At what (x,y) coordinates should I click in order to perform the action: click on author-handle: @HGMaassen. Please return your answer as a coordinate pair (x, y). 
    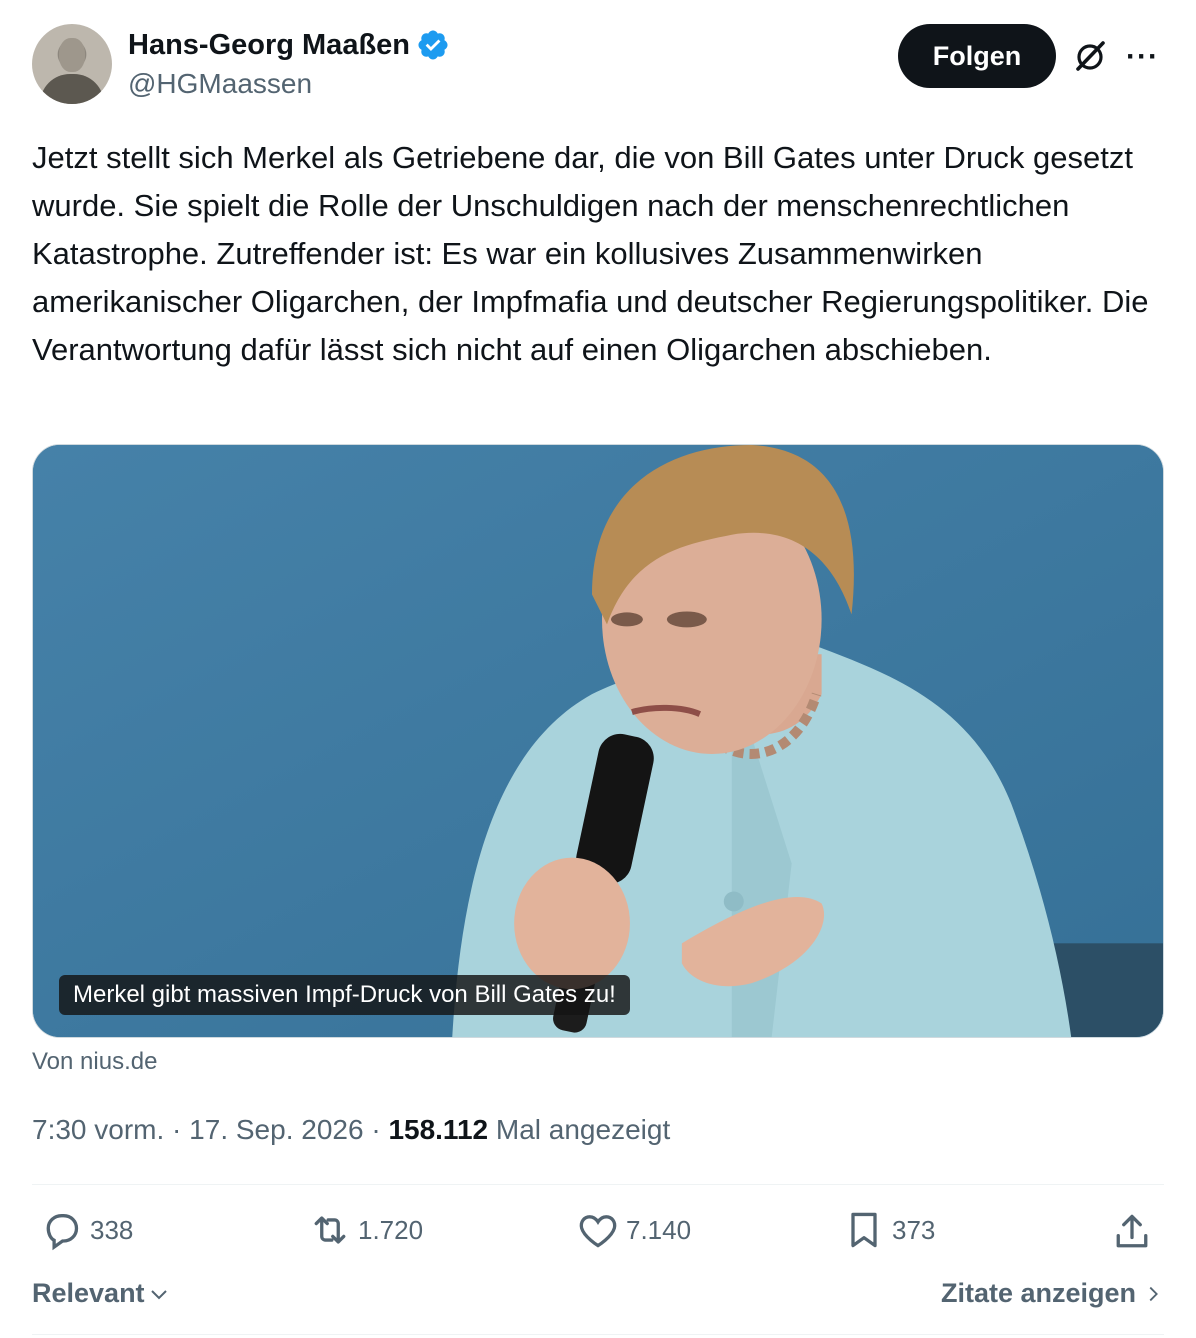
    Looking at the image, I should click on (220, 84).